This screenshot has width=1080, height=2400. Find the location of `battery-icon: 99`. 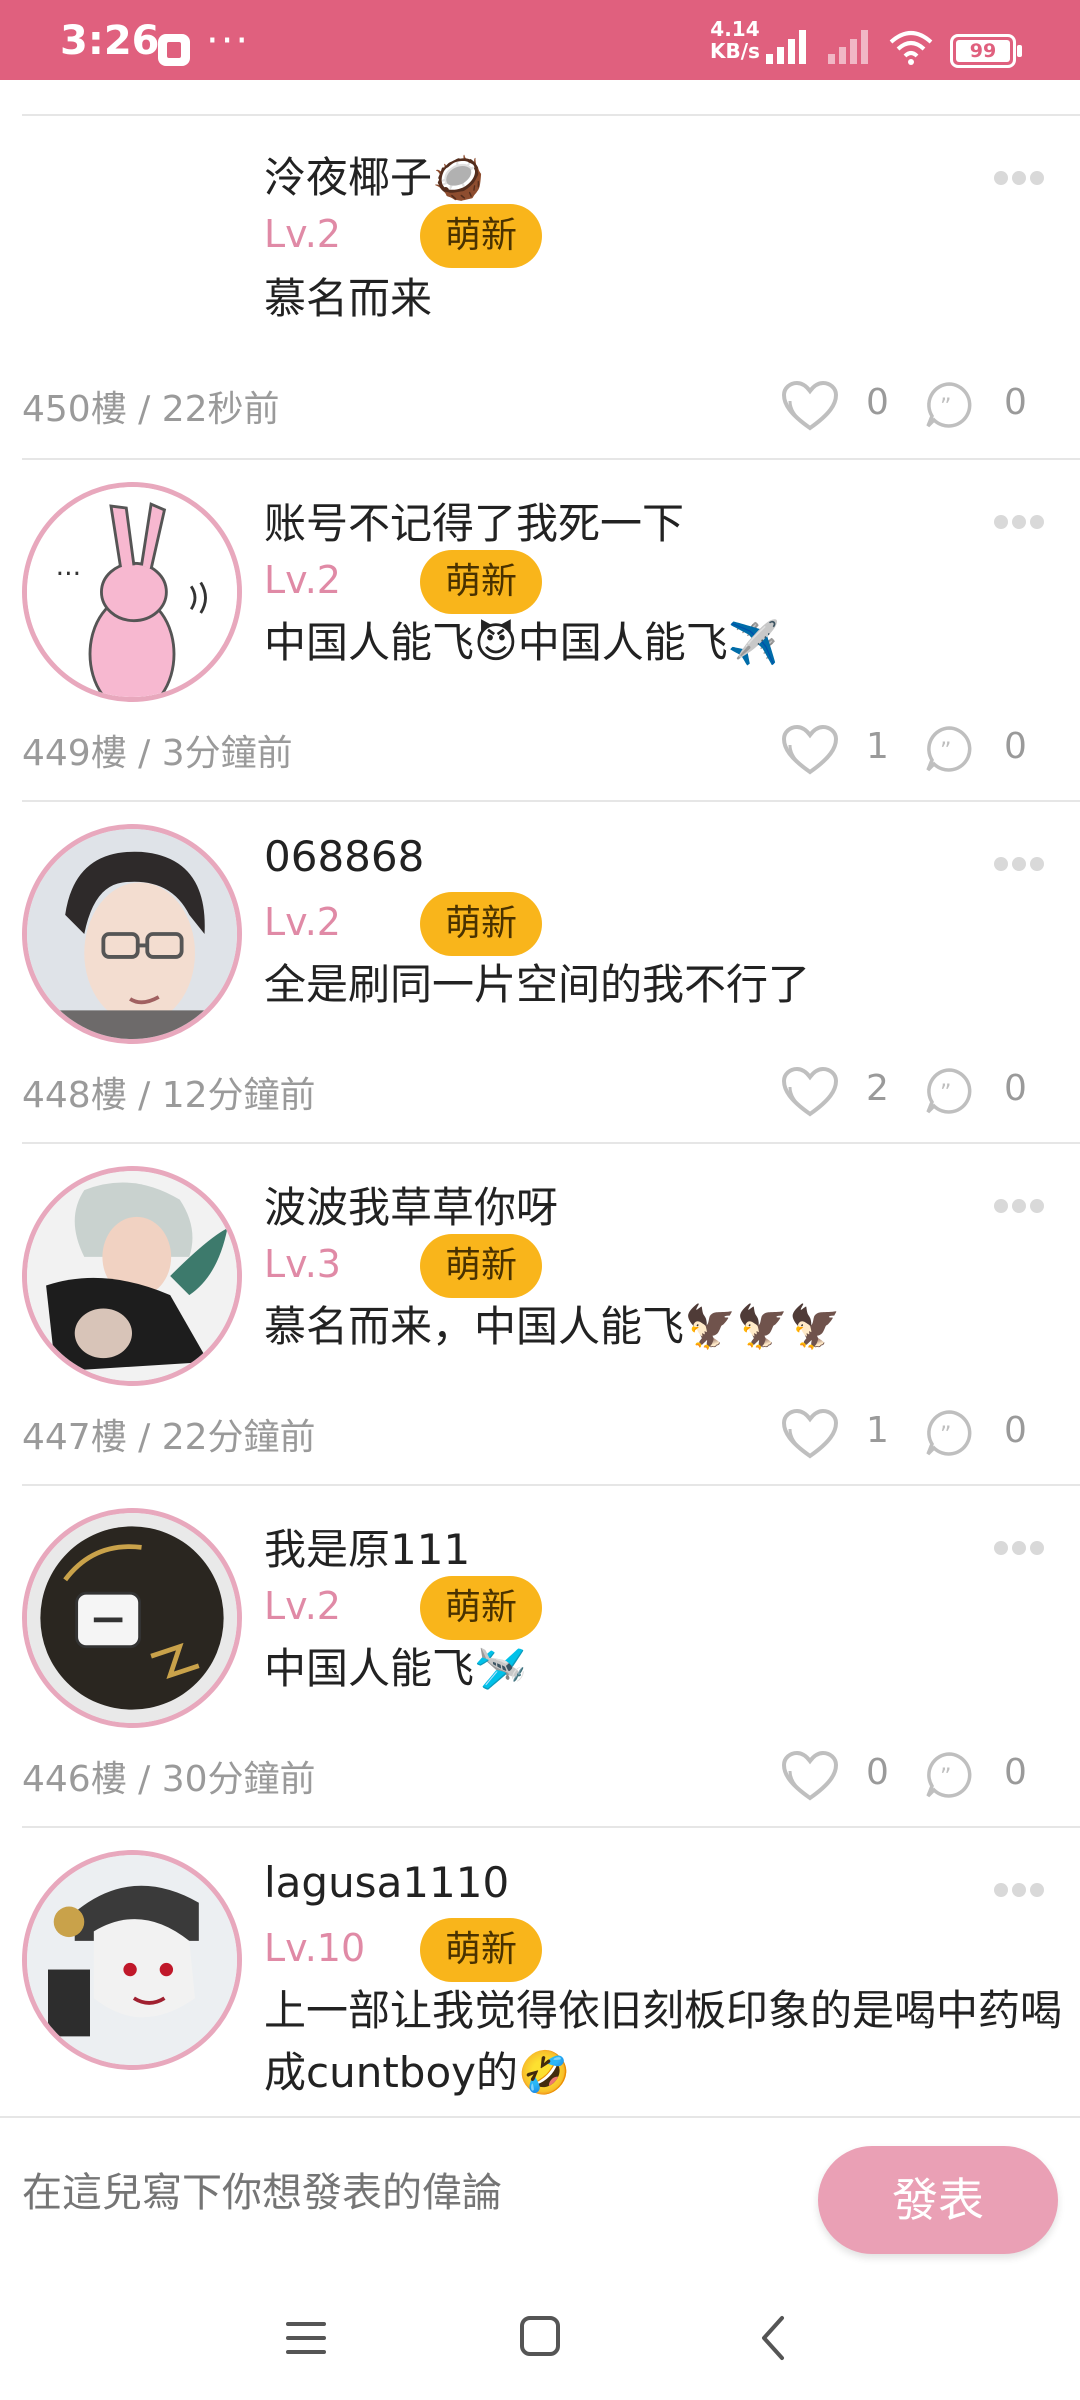

battery-icon: 99 is located at coordinates (986, 51).